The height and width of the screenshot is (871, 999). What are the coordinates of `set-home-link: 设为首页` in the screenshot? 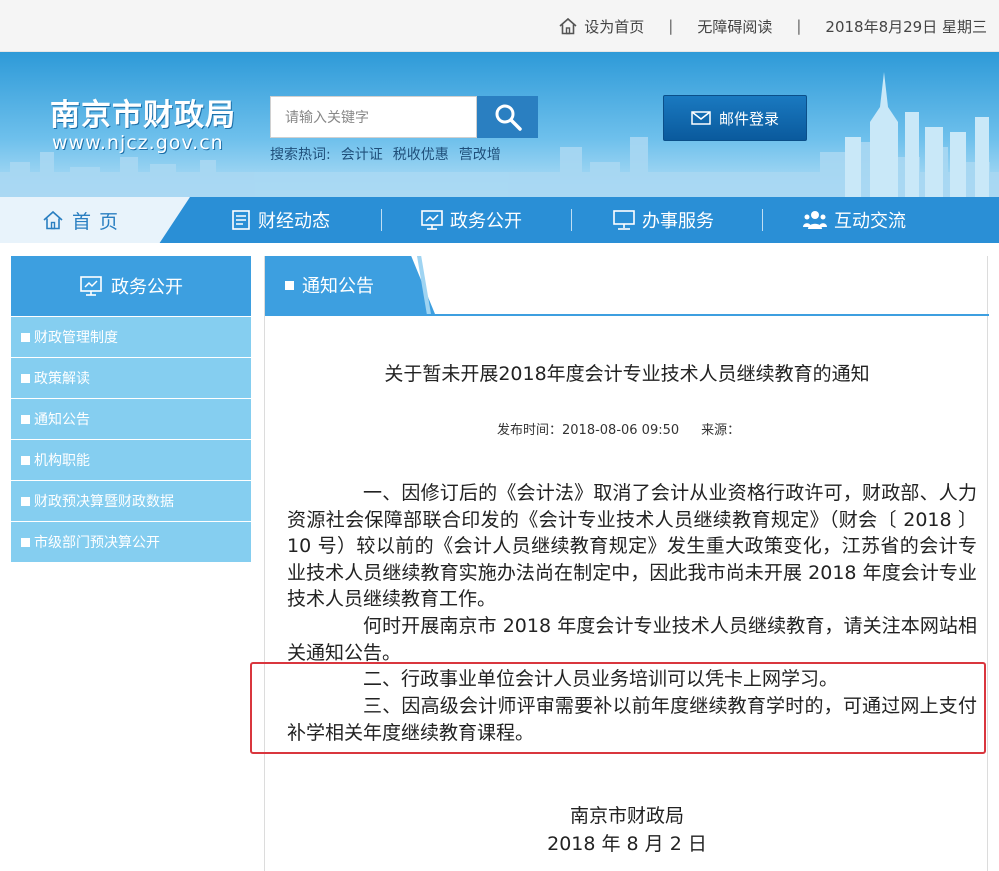 It's located at (601, 26).